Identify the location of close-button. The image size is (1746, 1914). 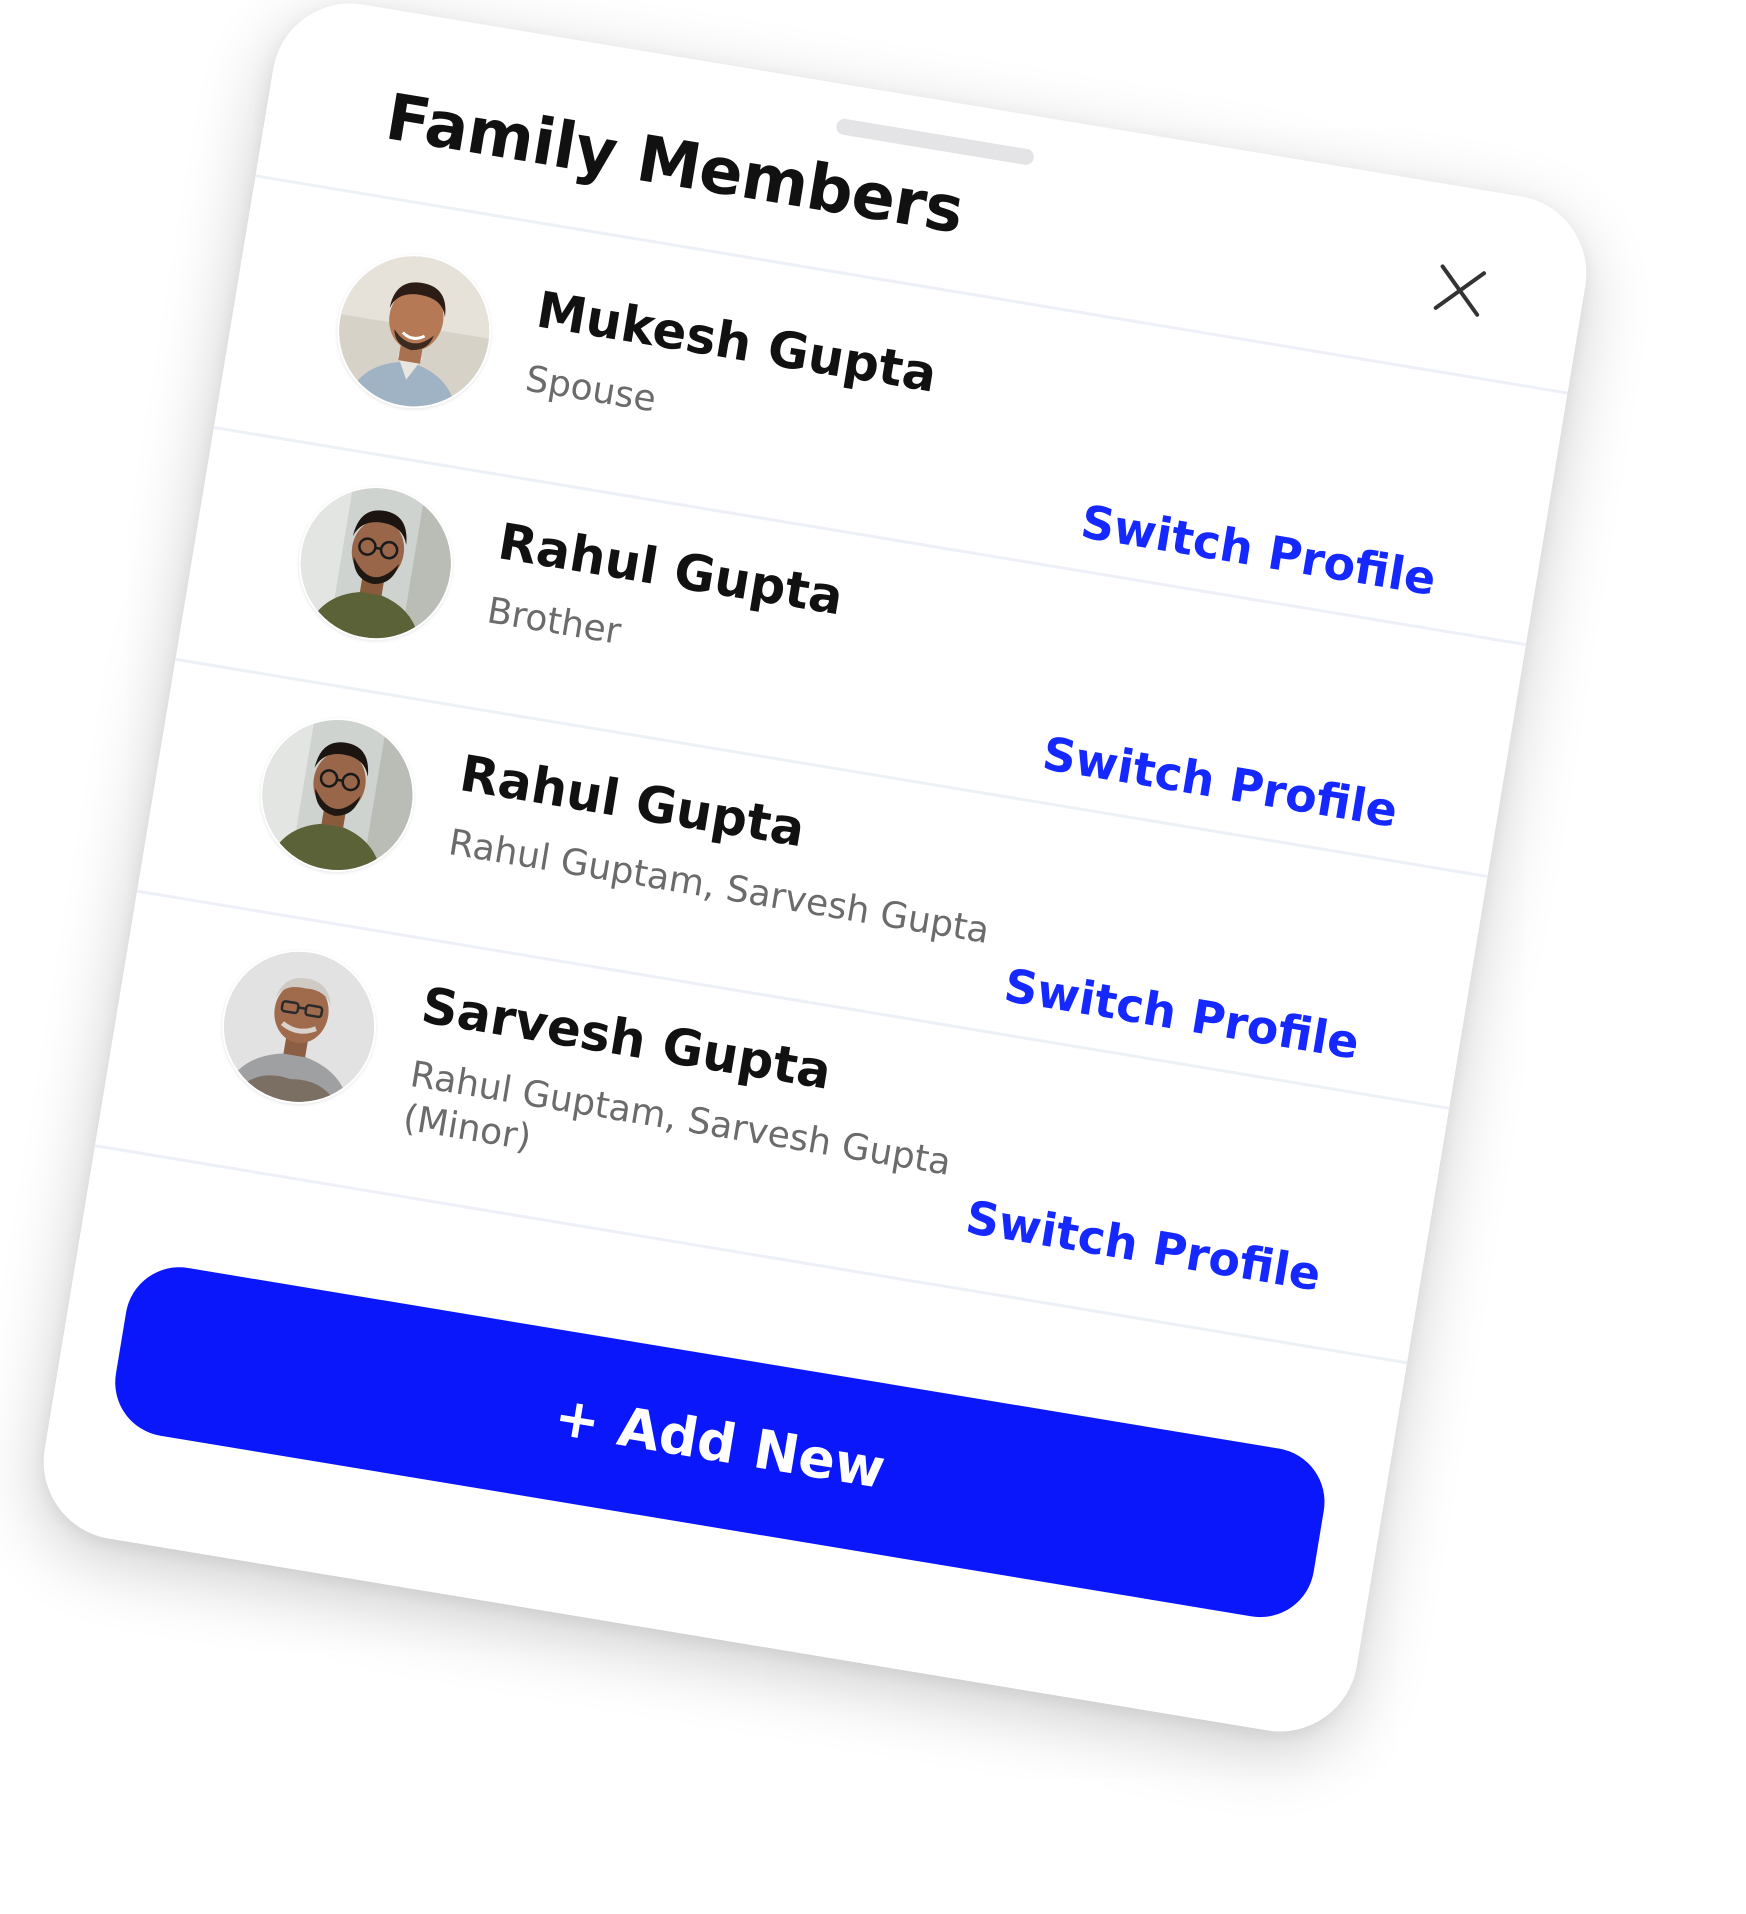
(1460, 291).